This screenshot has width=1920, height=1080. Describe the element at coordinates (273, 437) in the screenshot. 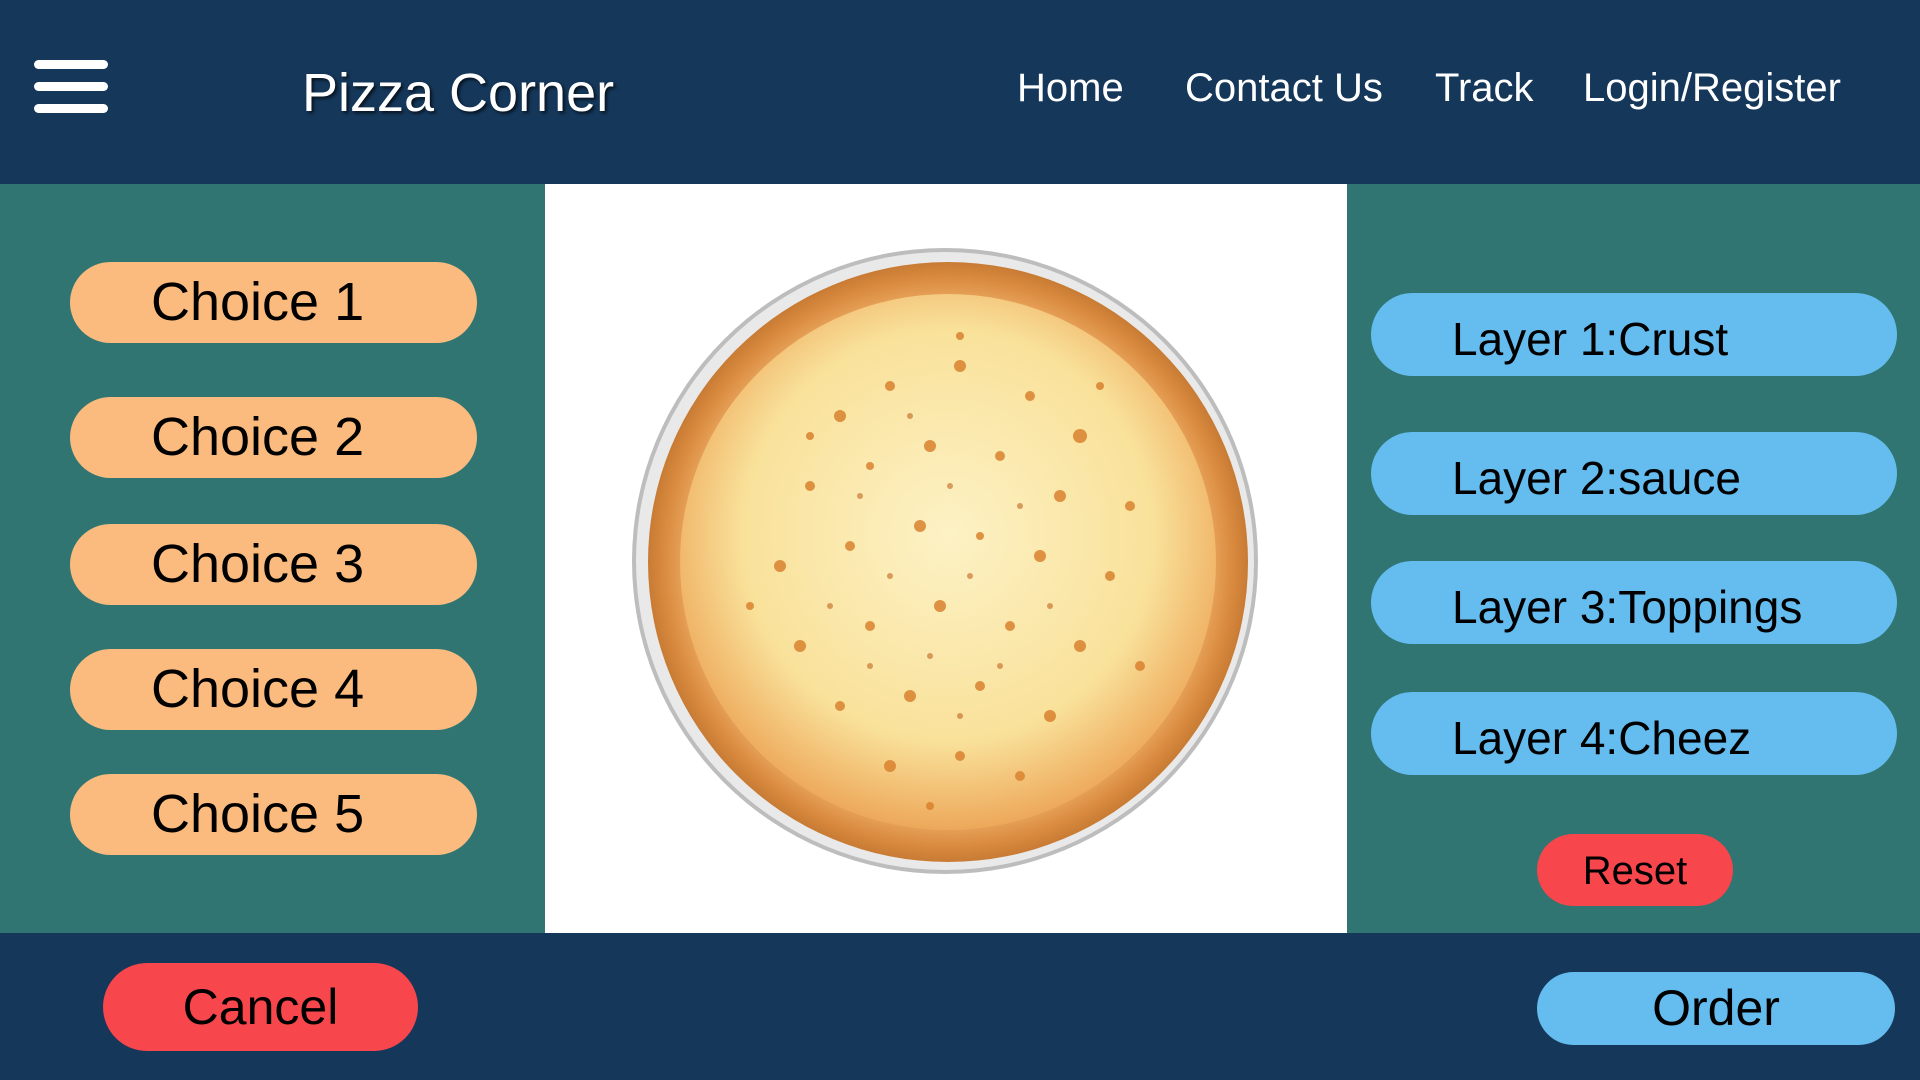

I see `choice-2-button: Choice 2` at that location.